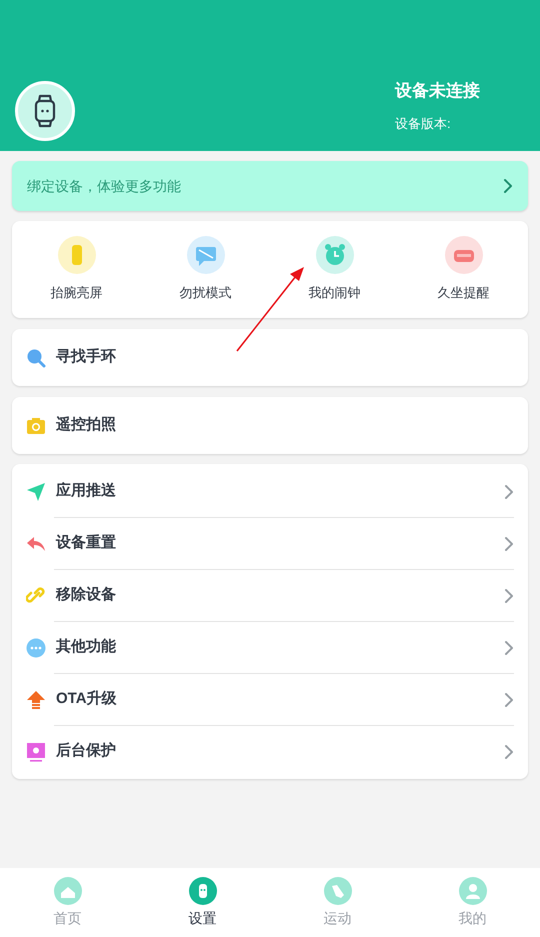 The image size is (540, 937). Describe the element at coordinates (473, 891) in the screenshot. I see `person-icon` at that location.